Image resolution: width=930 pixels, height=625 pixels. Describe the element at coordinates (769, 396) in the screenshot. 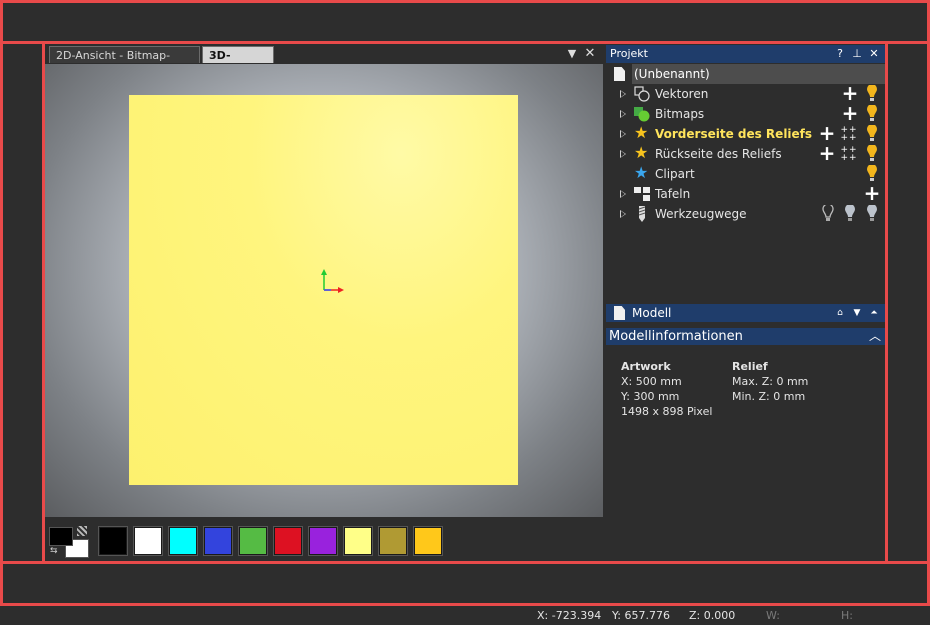

I see `relief-min-z: Min. Z: 0 mm` at that location.